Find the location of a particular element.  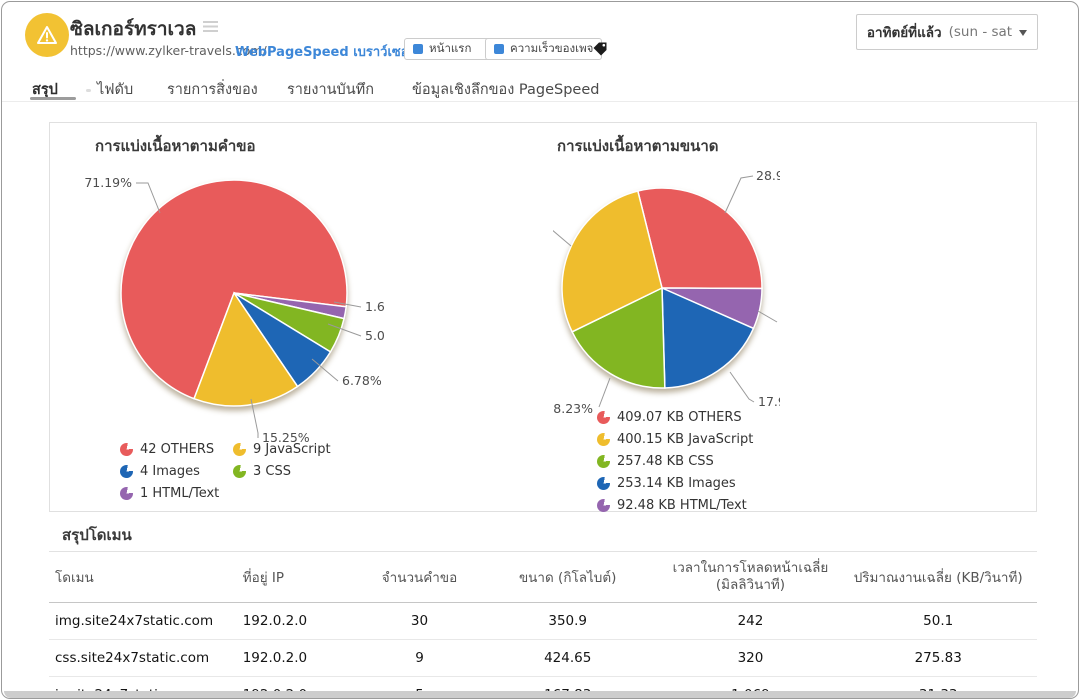

tabs-divider is located at coordinates (540, 101).